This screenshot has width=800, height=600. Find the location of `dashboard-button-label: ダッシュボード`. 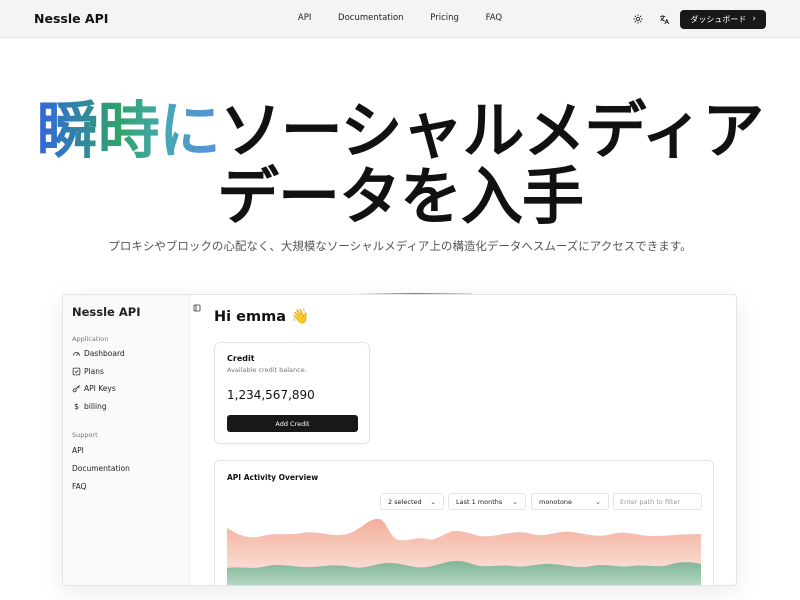

dashboard-button-label: ダッシュボード is located at coordinates (718, 19).